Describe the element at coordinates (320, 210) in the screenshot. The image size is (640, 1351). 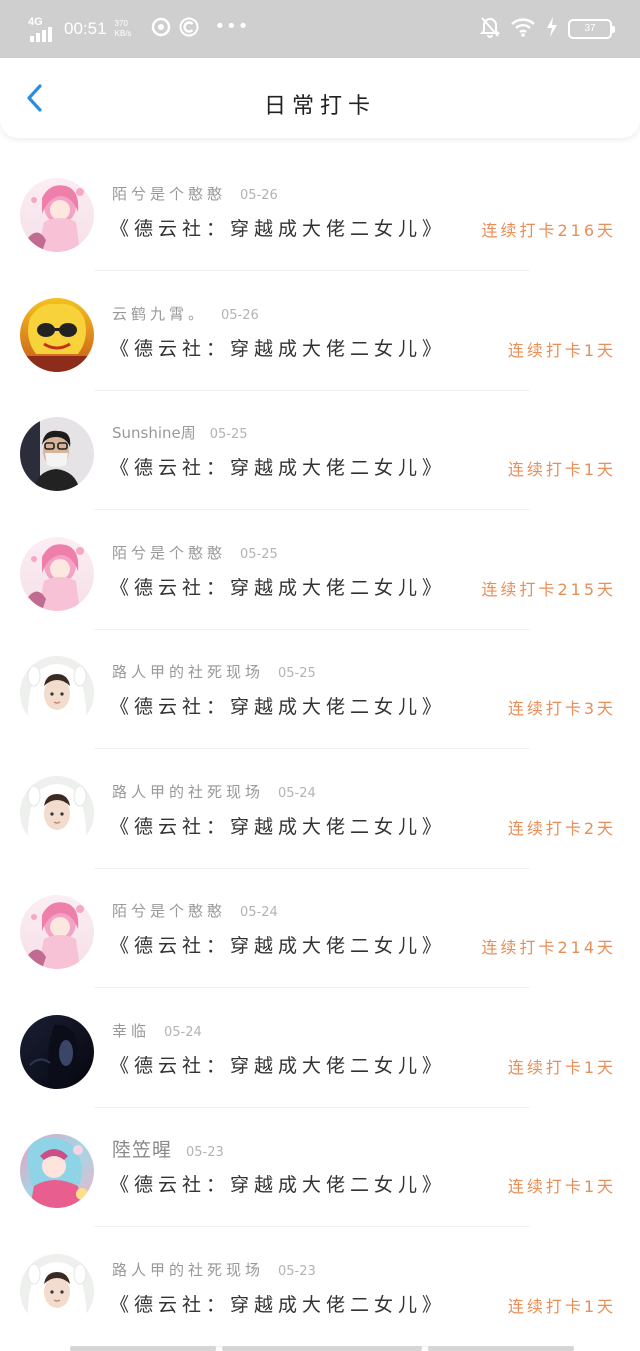
I see `checkin-entry: 陌兮是个憨憨 05-26 《德云社：穿越成大佬二女儿》 连续打卡216天` at that location.